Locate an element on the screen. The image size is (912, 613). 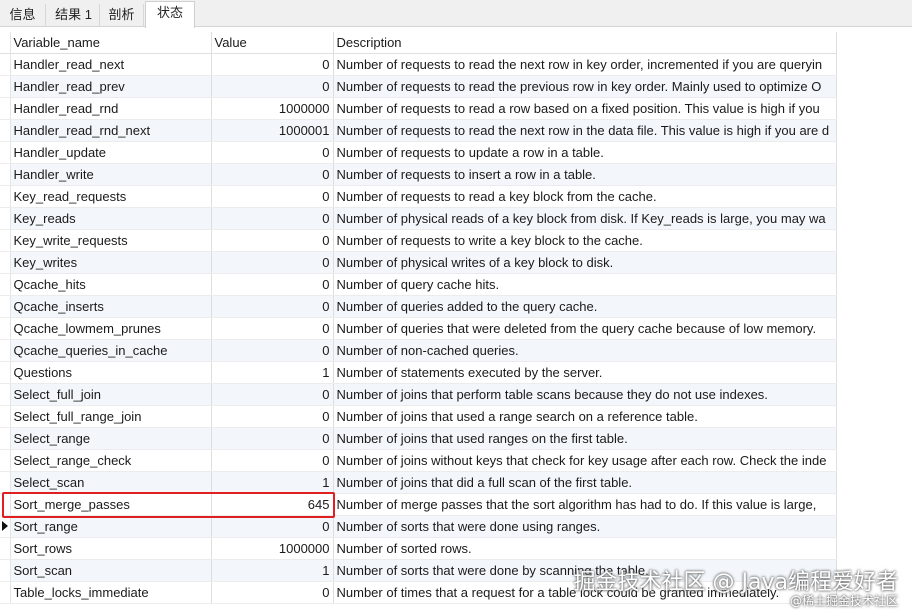
tab-result-1: 结果 1 is located at coordinates (74, 15).